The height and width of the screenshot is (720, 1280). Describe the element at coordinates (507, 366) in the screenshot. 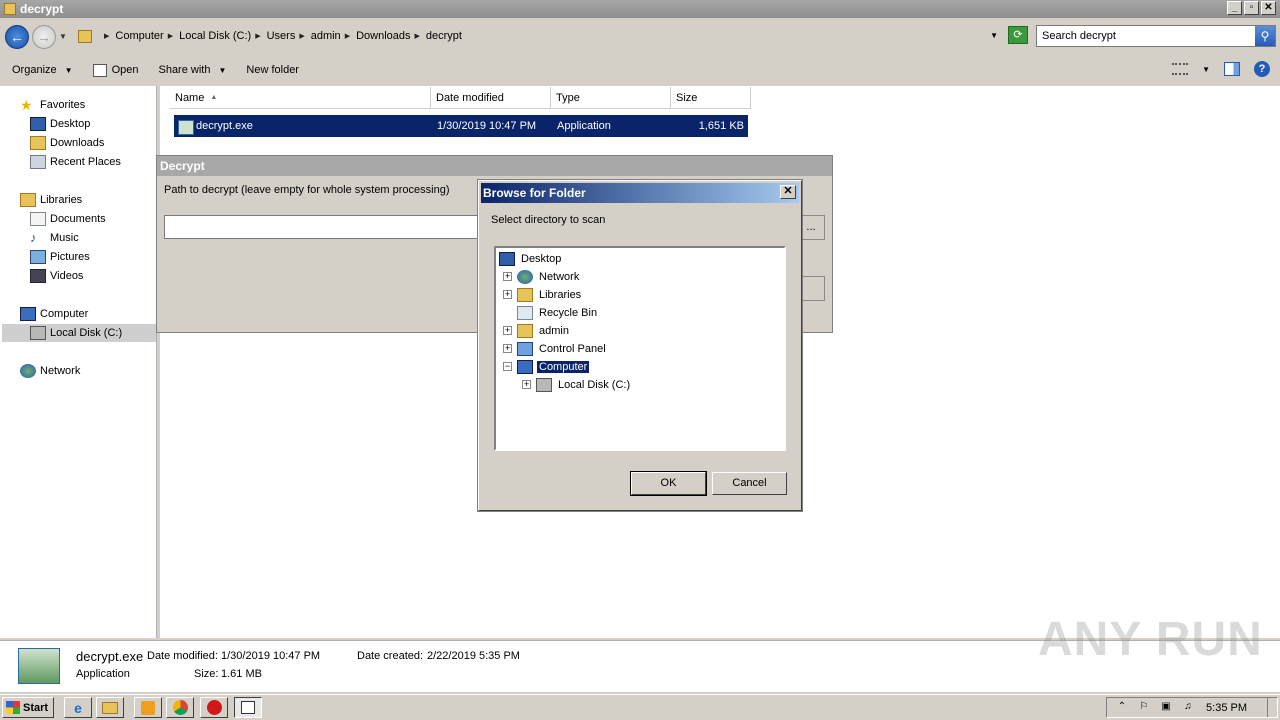

I see `collapse-icon: −` at that location.